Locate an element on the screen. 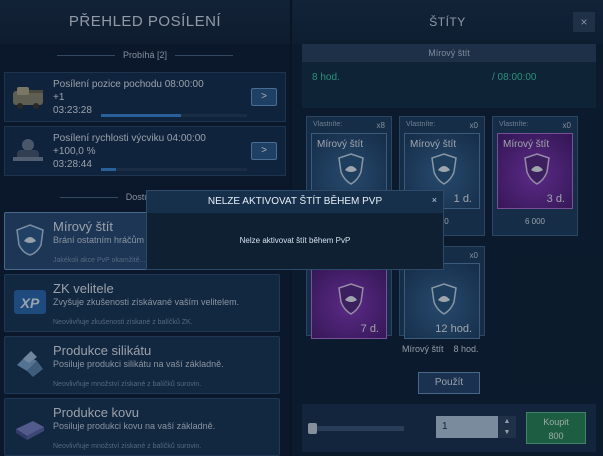 This screenshot has width=603, height=456. dialog-message: Nelze aktivovat štít během PvP is located at coordinates (295, 240).